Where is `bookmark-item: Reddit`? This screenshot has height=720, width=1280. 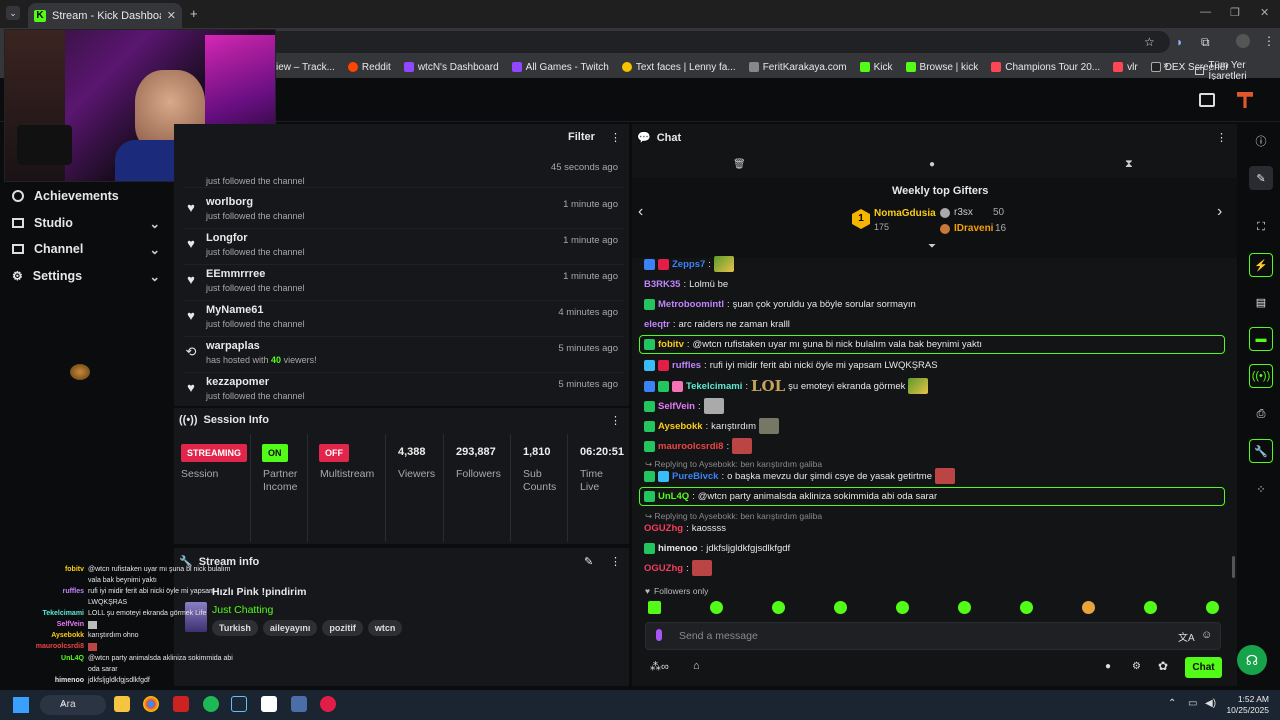
bookmark-item: Reddit is located at coordinates (369, 67).